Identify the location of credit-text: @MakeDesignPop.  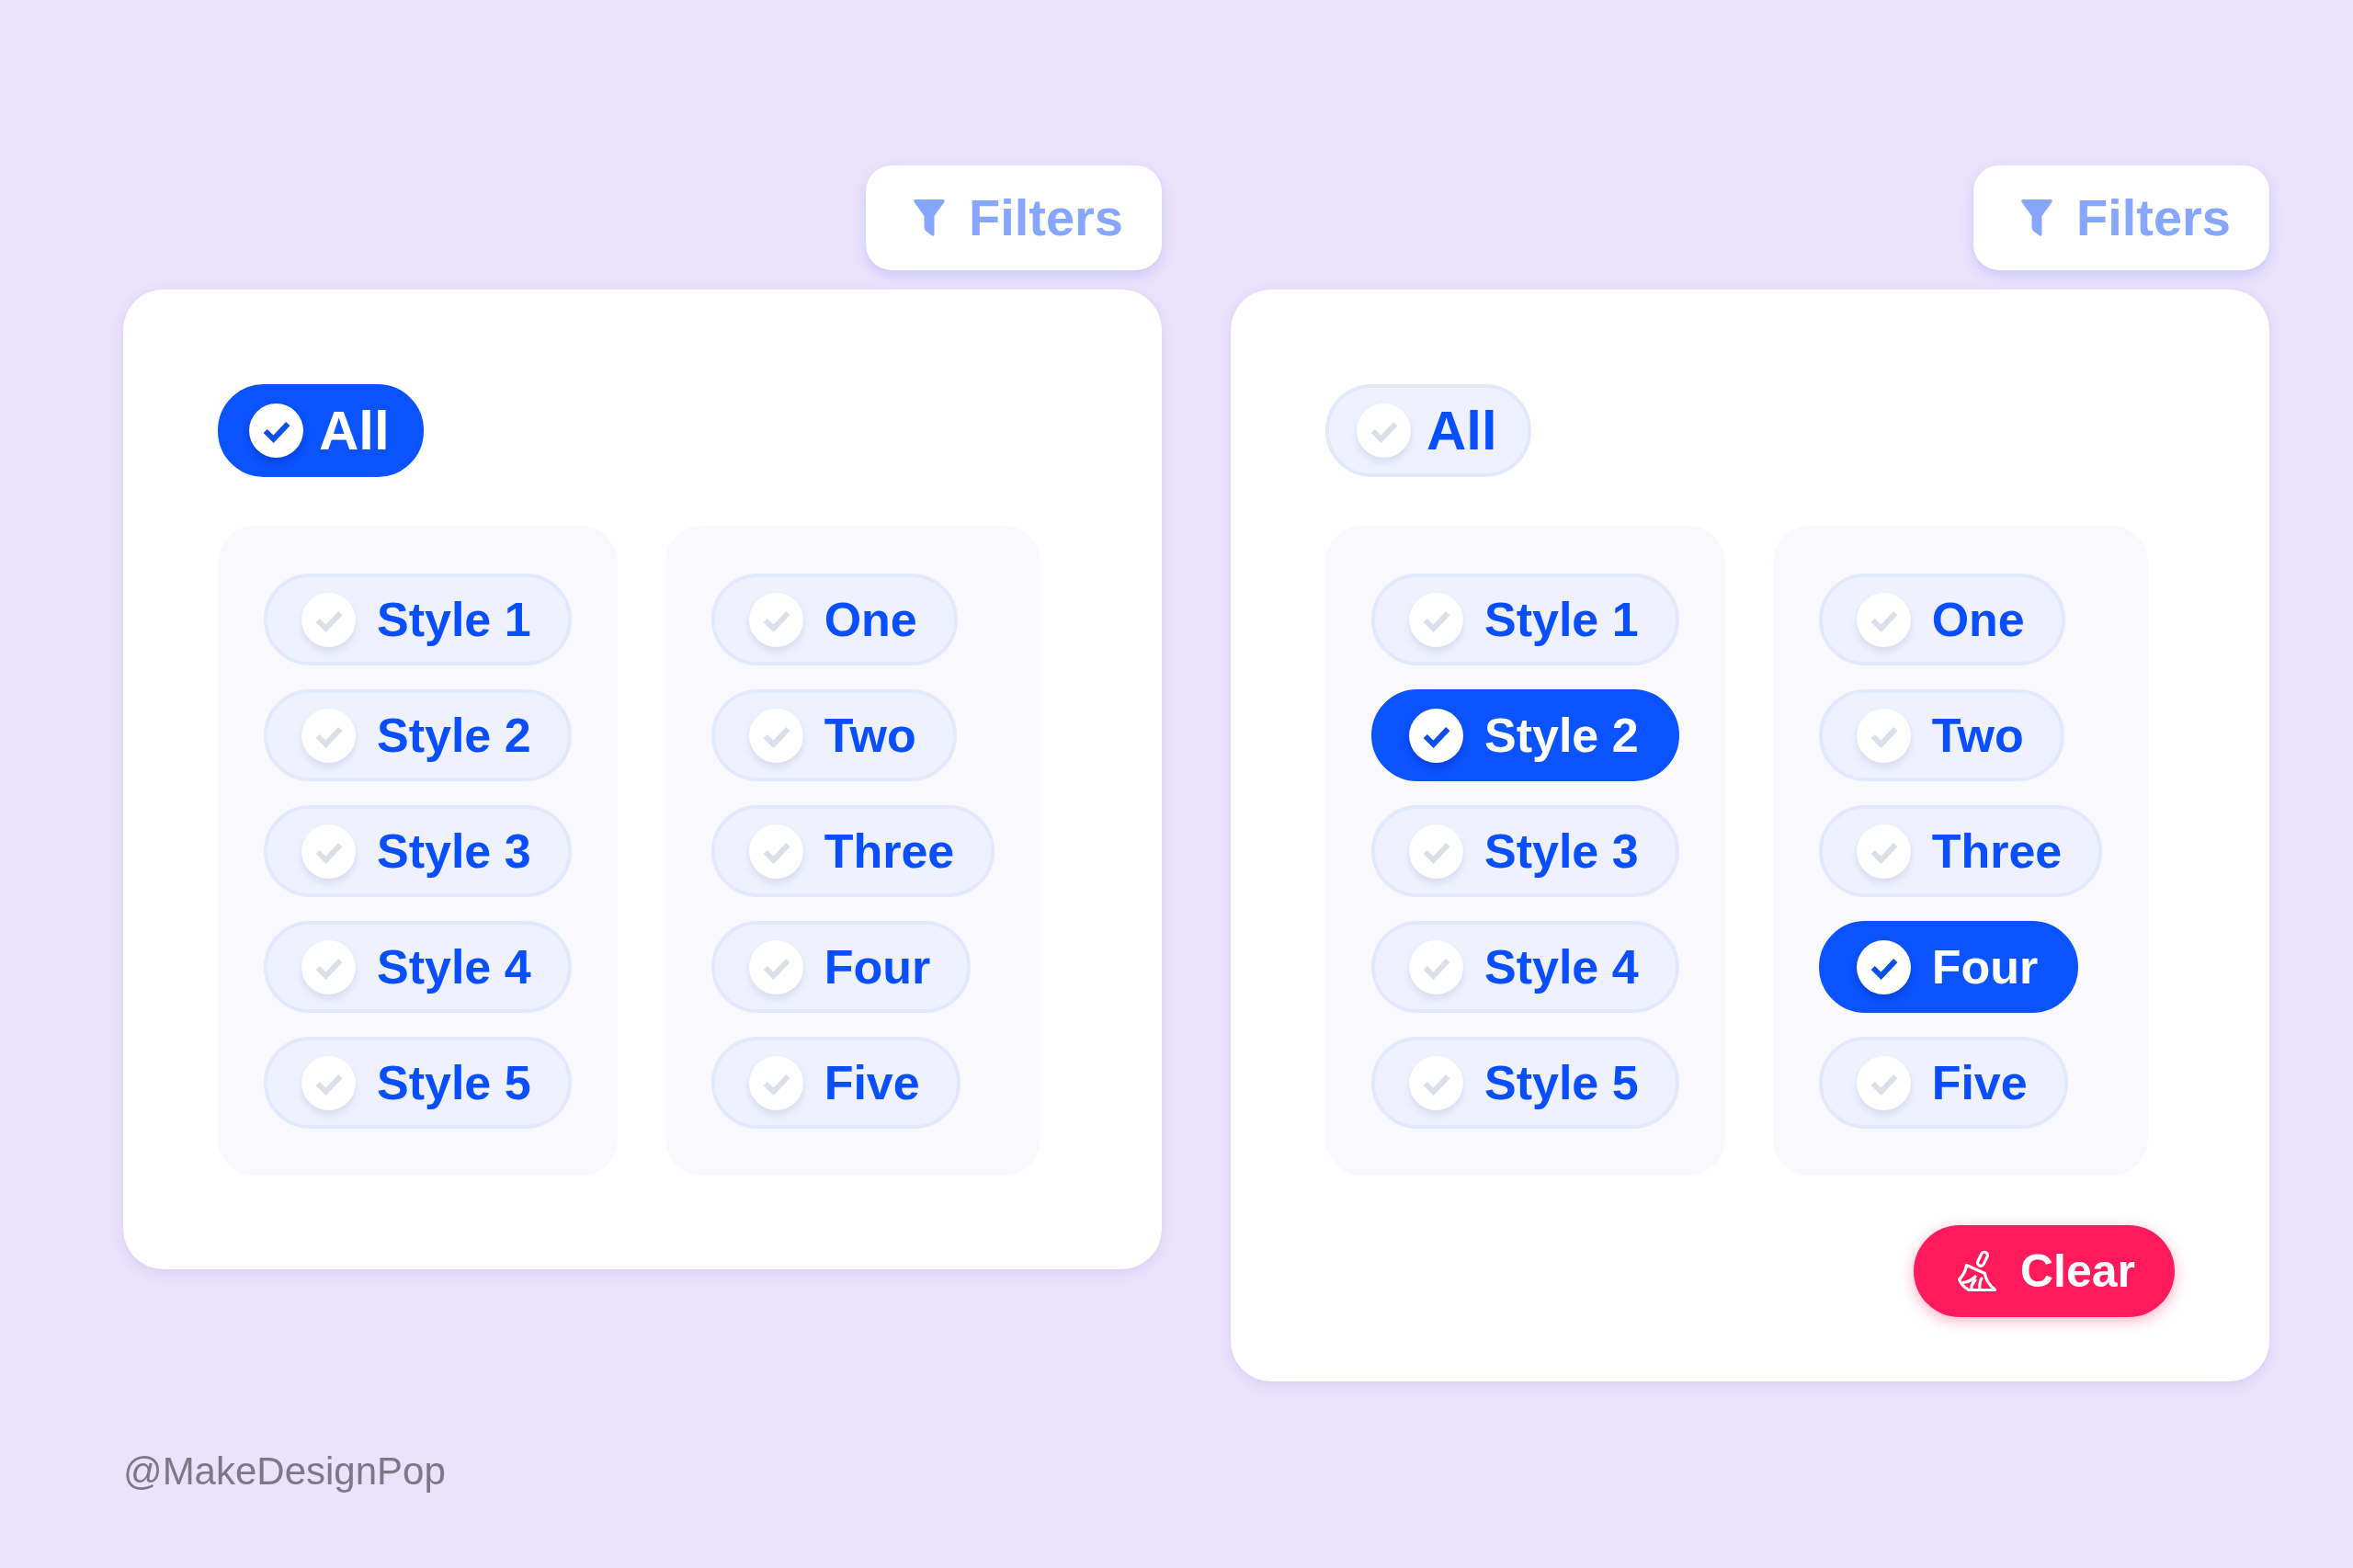
(284, 1471).